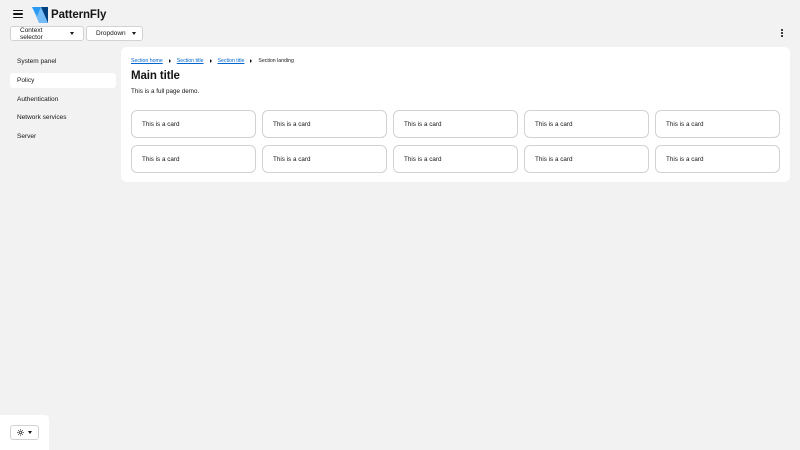  I want to click on dropdown-button: Dropdown, so click(114, 33).